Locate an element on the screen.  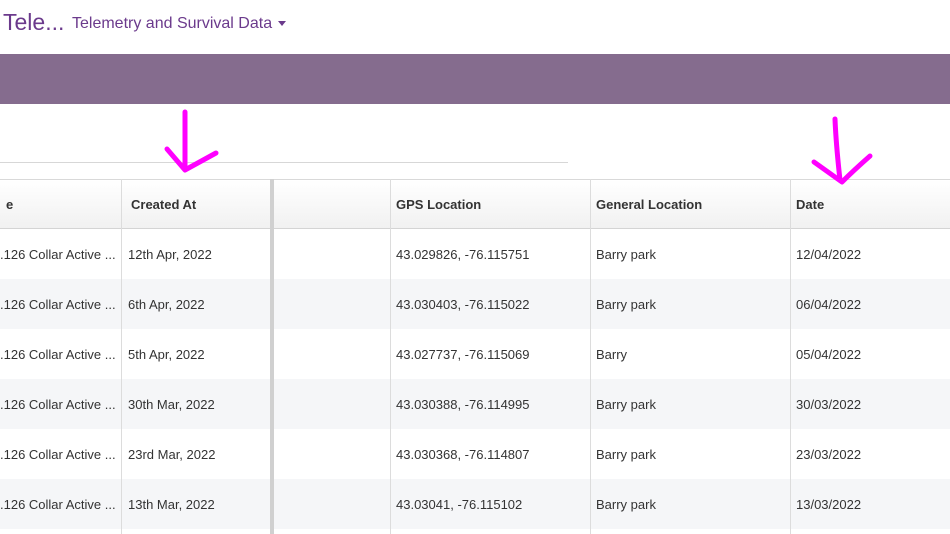
column-header-date-label: Date is located at coordinates (810, 204).